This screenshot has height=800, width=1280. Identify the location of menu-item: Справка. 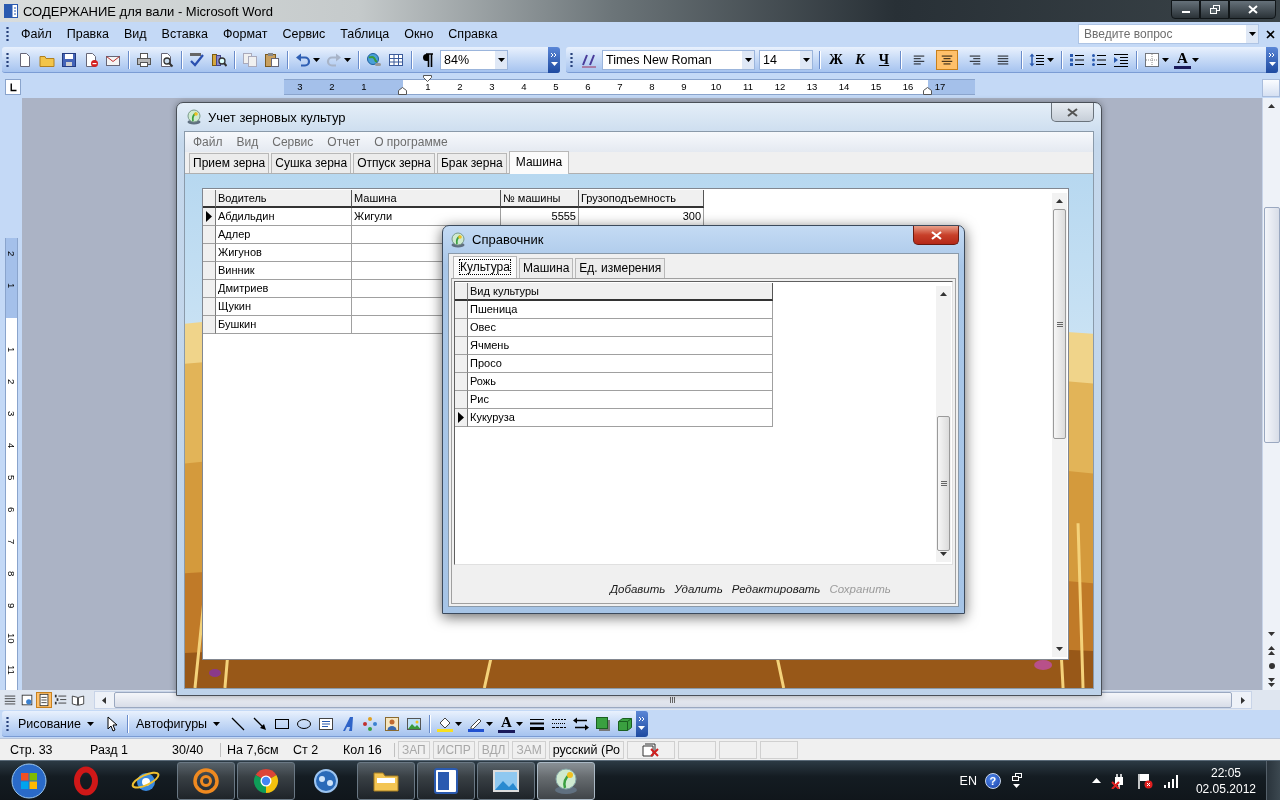
(473, 34).